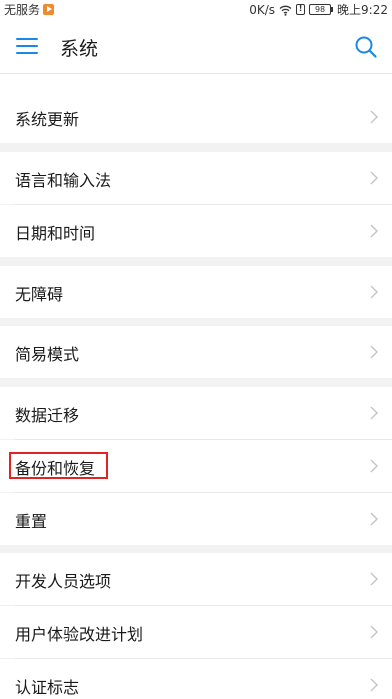 The image size is (392, 699). What do you see at coordinates (301, 9) in the screenshot?
I see `alert-icon: !` at bounding box center [301, 9].